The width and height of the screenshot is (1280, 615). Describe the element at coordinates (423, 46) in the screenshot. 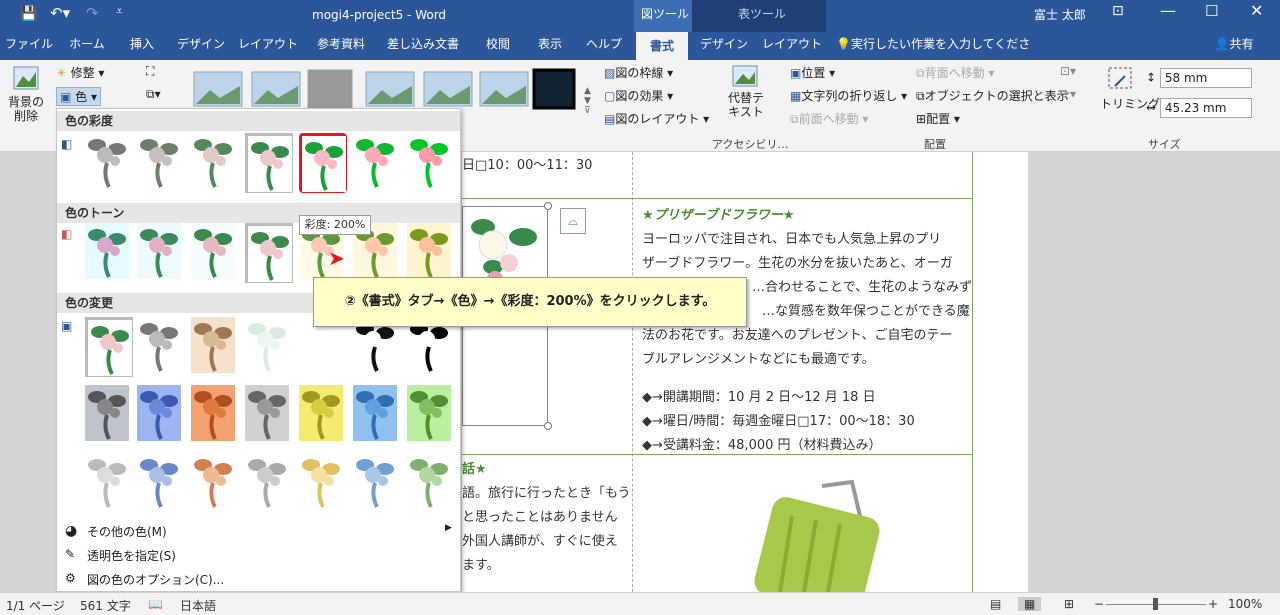

I see `tab-mailings: 差し込み文書` at that location.